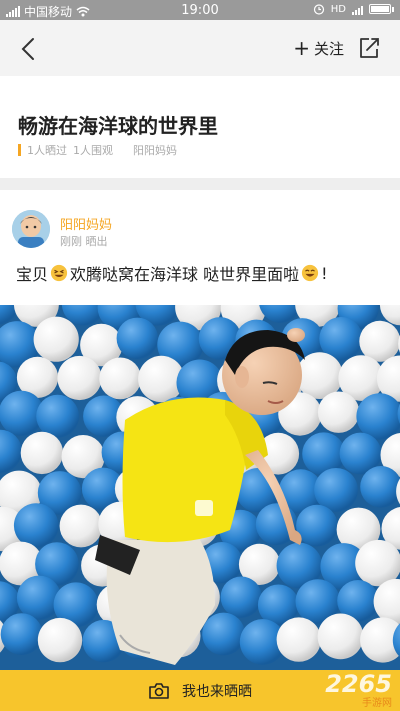 Image resolution: width=400 pixels, height=711 pixels. I want to click on watermark: 2265 手游网, so click(358, 689).